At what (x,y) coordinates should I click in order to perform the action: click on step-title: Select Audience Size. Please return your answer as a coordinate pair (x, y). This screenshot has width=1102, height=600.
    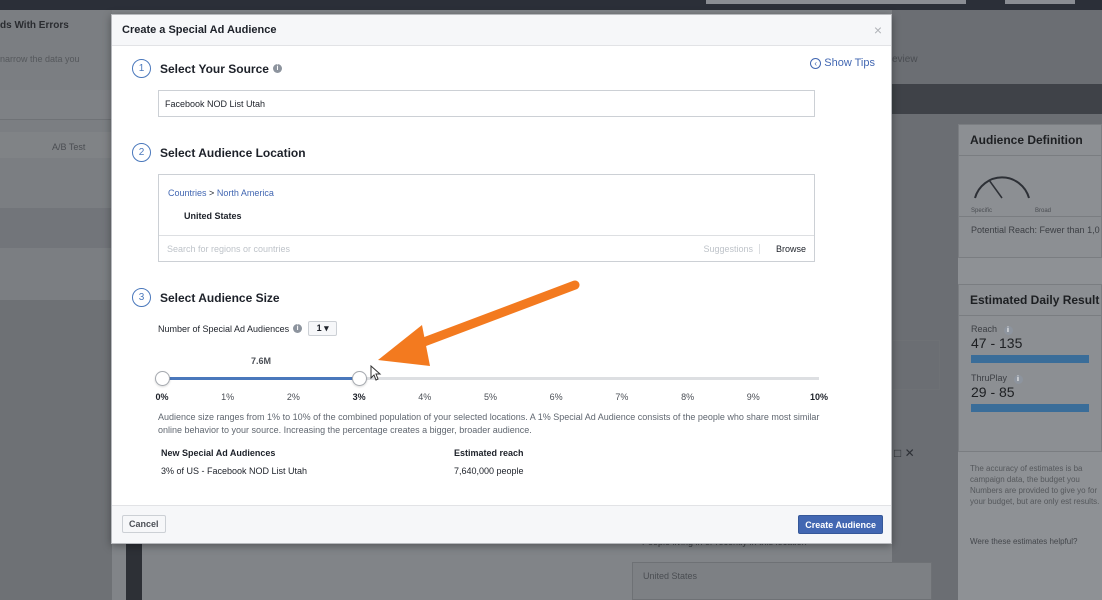
    Looking at the image, I should click on (220, 297).